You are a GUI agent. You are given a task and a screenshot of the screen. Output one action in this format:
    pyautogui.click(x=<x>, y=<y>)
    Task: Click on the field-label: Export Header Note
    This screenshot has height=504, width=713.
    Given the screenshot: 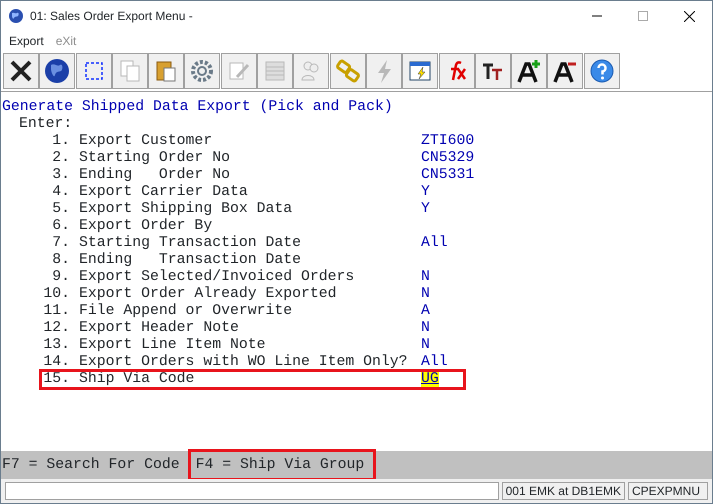 What is the action you would take?
    pyautogui.click(x=159, y=328)
    